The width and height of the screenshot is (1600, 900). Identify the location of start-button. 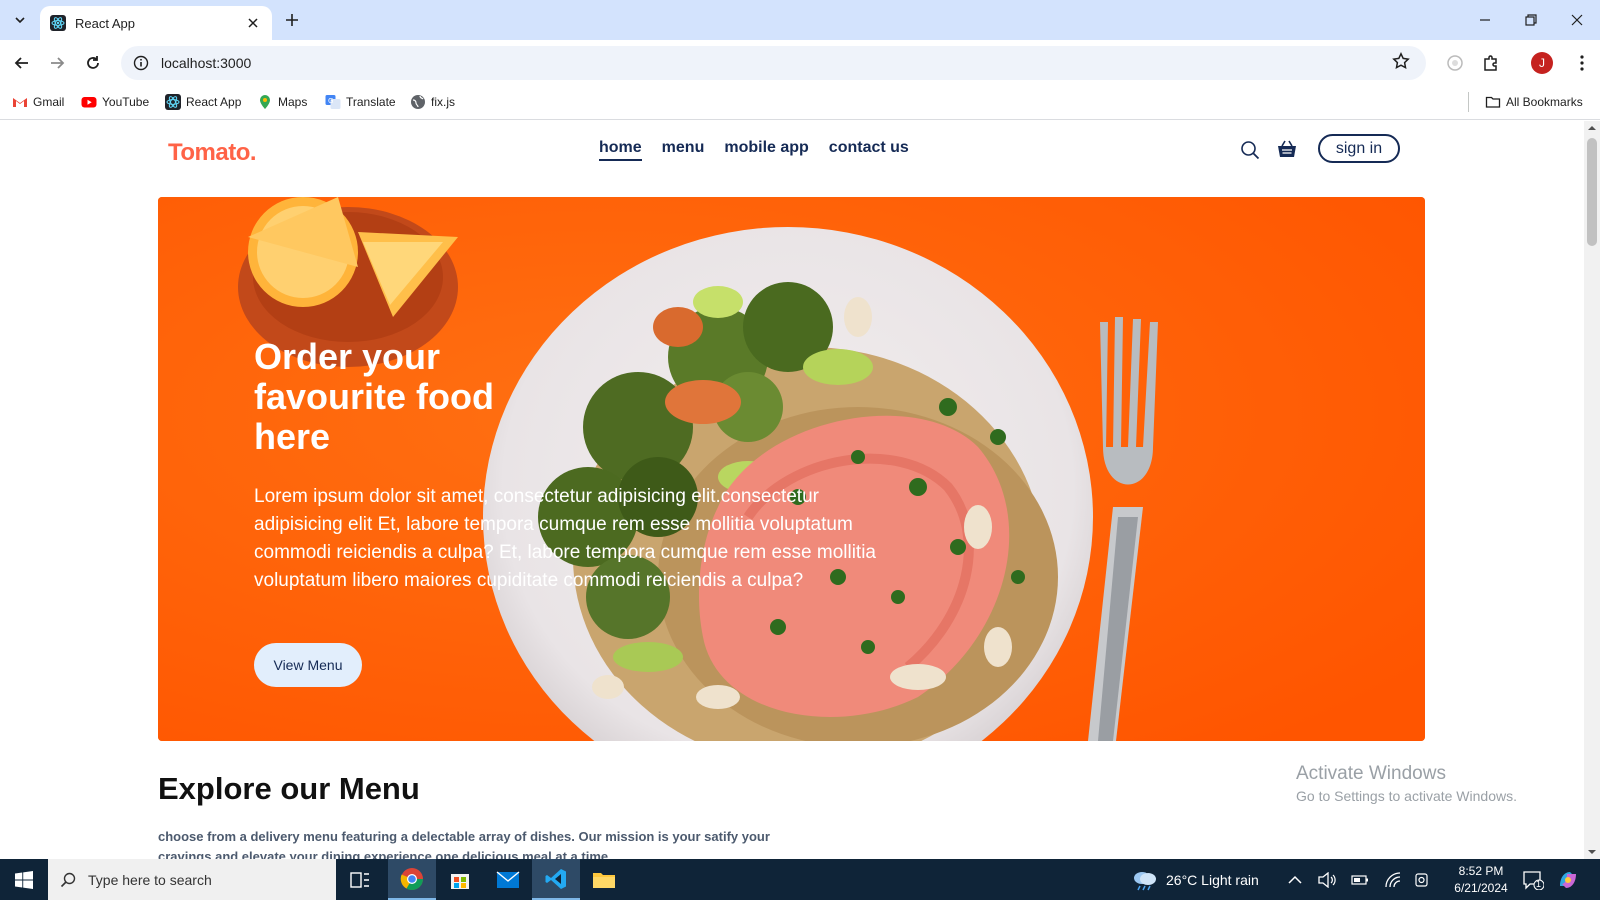
(24, 879).